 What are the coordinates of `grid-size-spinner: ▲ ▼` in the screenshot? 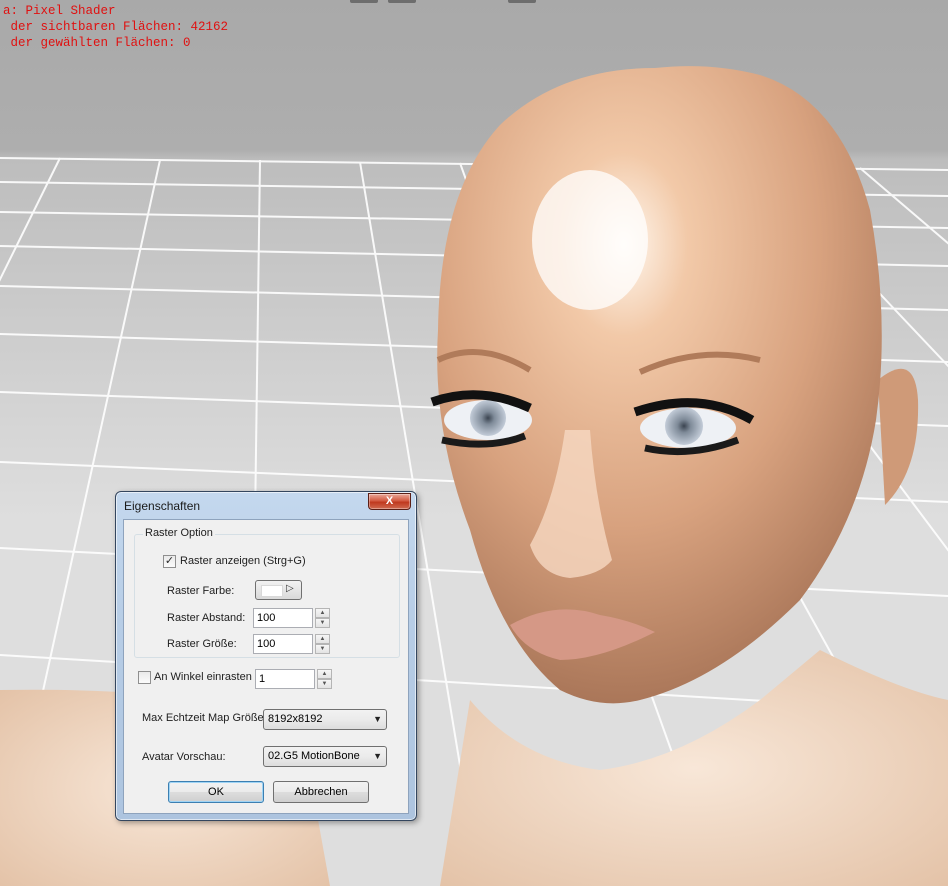 It's located at (322, 644).